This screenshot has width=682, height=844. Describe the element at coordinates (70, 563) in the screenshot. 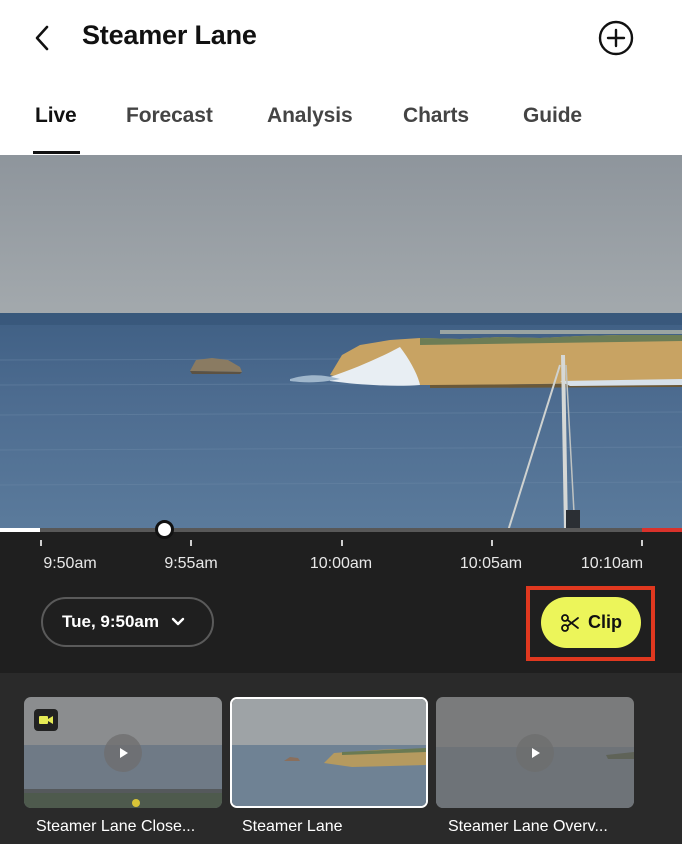

I see `timeline-tick-label: 9:50am` at that location.